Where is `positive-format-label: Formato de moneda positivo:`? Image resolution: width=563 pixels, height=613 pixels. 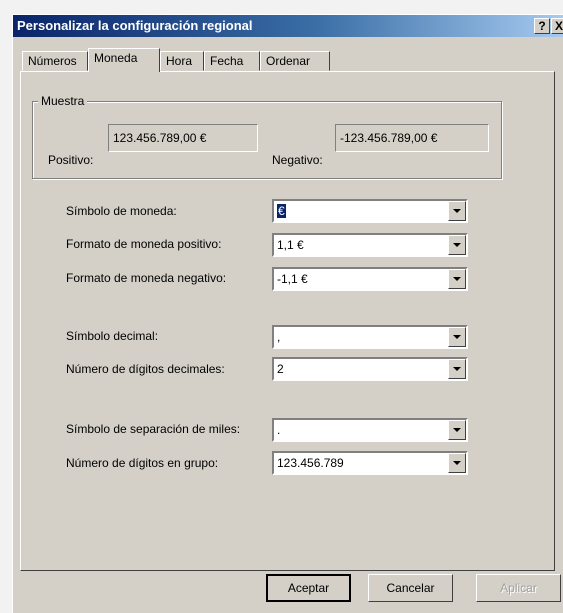
positive-format-label: Formato de moneda positivo: is located at coordinates (144, 244).